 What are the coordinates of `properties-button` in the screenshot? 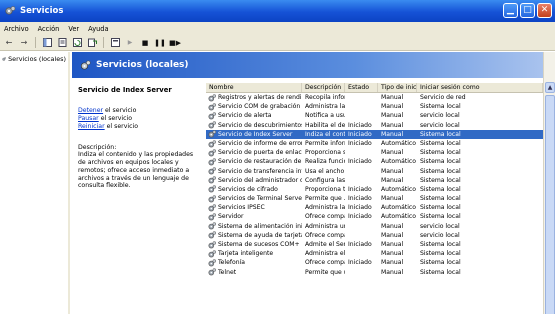 It's located at (62, 43).